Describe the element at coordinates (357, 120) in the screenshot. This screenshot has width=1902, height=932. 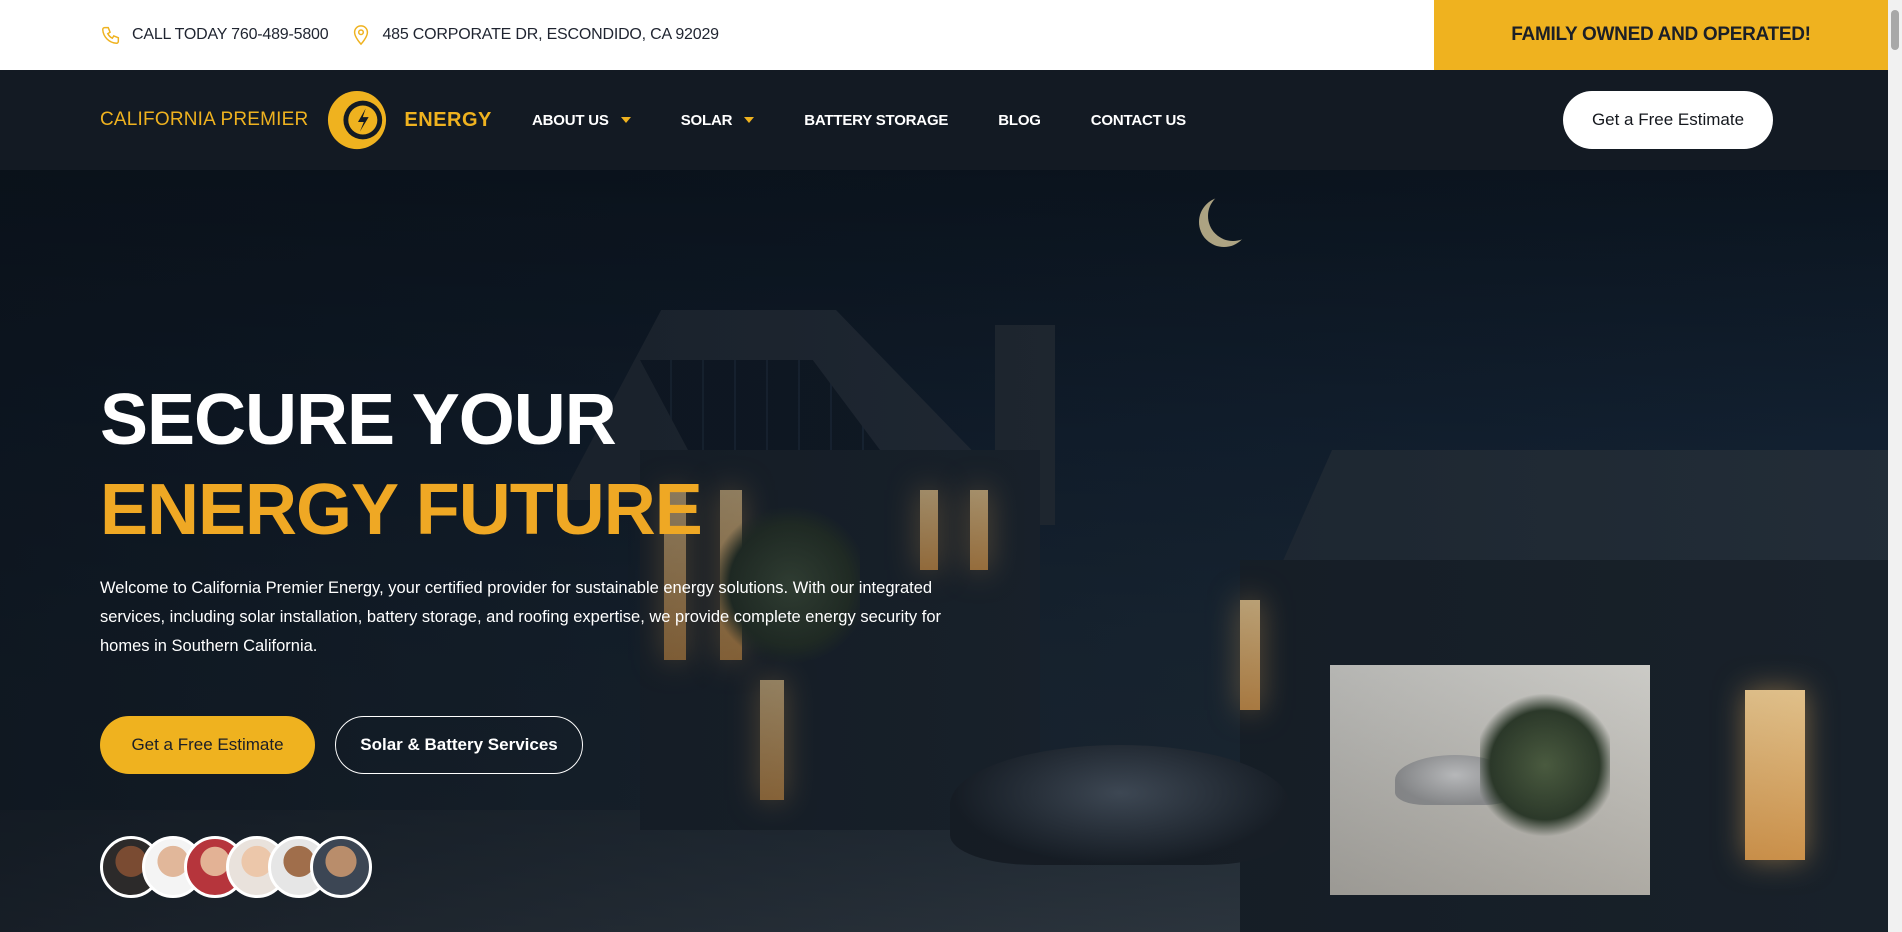
I see `logo-bolt-icon` at that location.